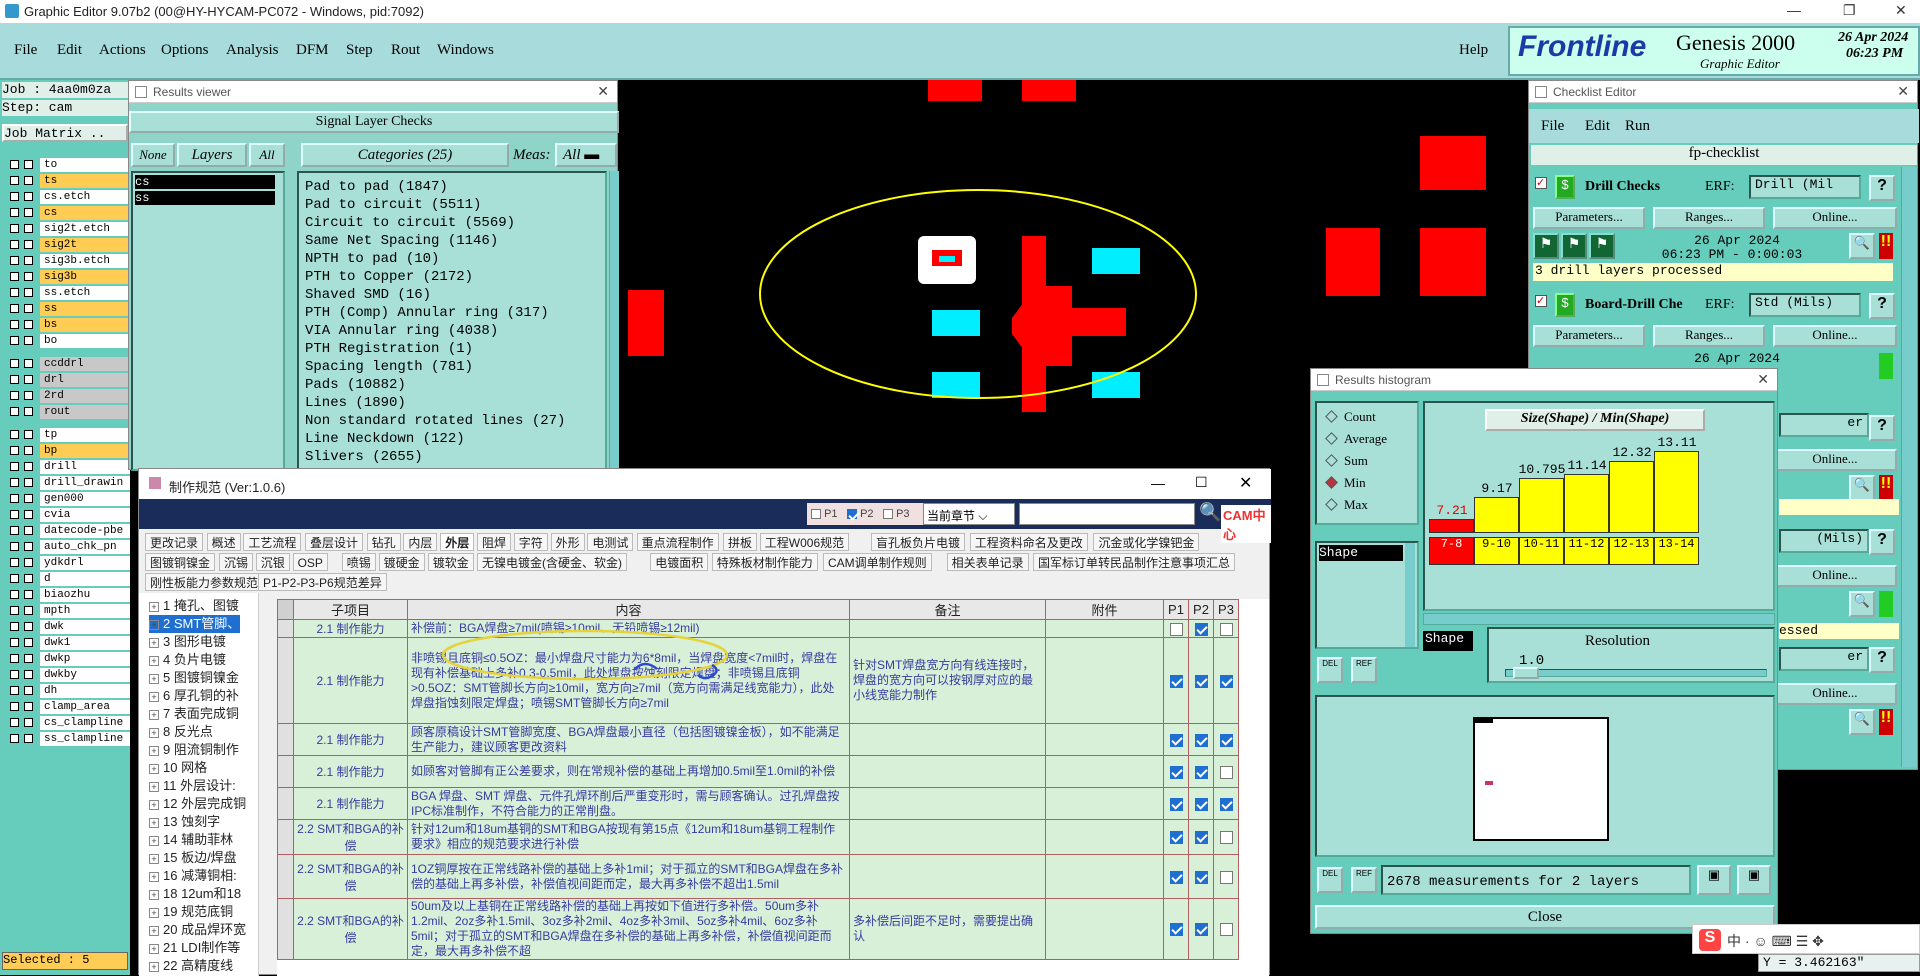  What do you see at coordinates (212, 155) in the screenshot?
I see `layers-button: Layers` at bounding box center [212, 155].